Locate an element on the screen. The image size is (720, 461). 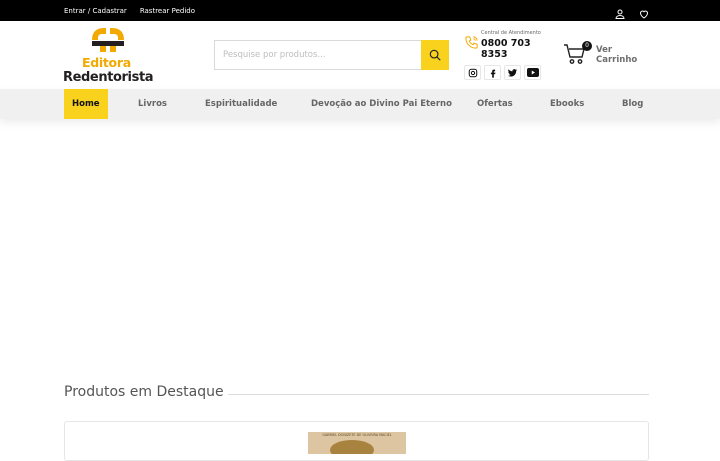
phone-icon is located at coordinates (471, 42).